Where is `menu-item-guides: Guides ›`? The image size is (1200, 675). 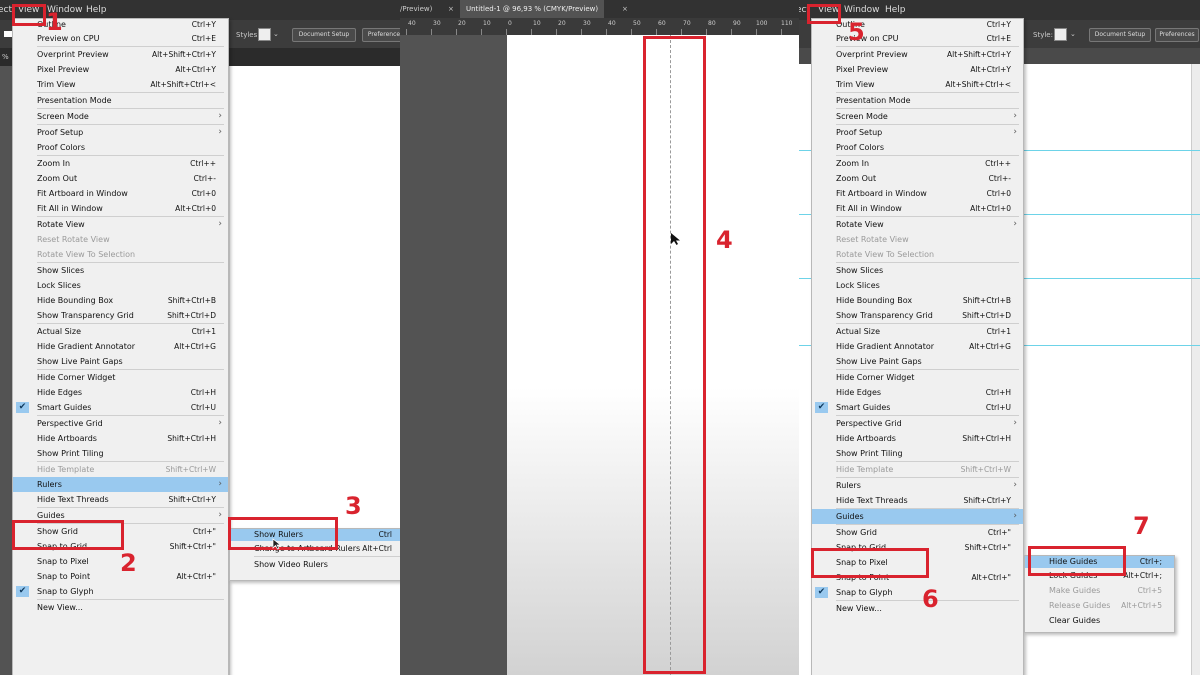
menu-item-guides: Guides › is located at coordinates (917, 516).